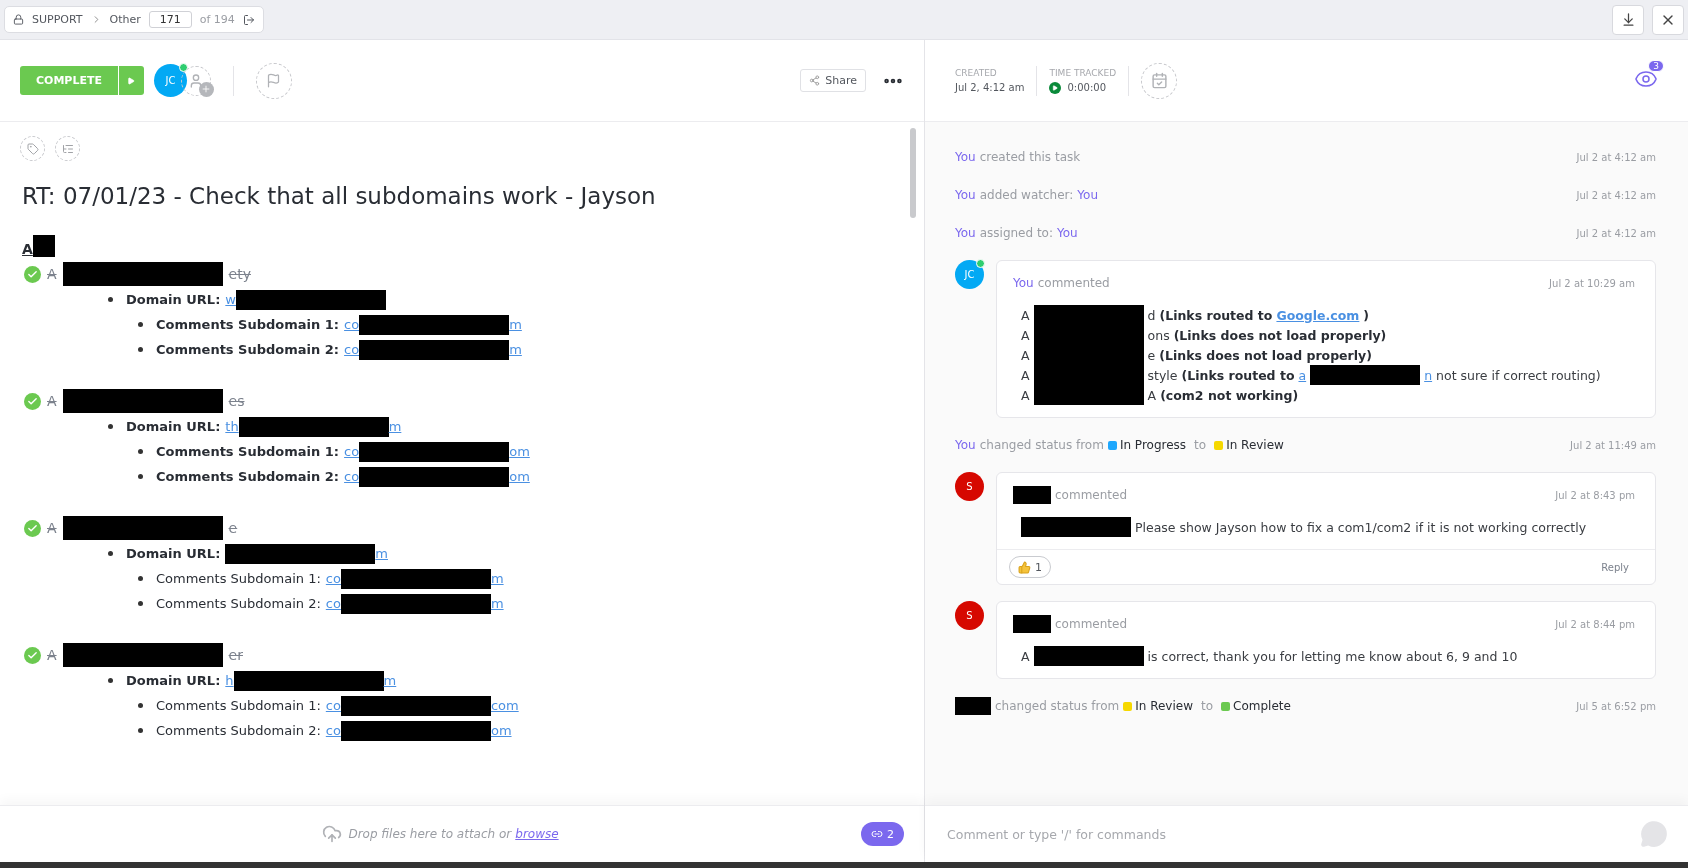  I want to click on comment-text: (Links routed to, so click(1238, 375).